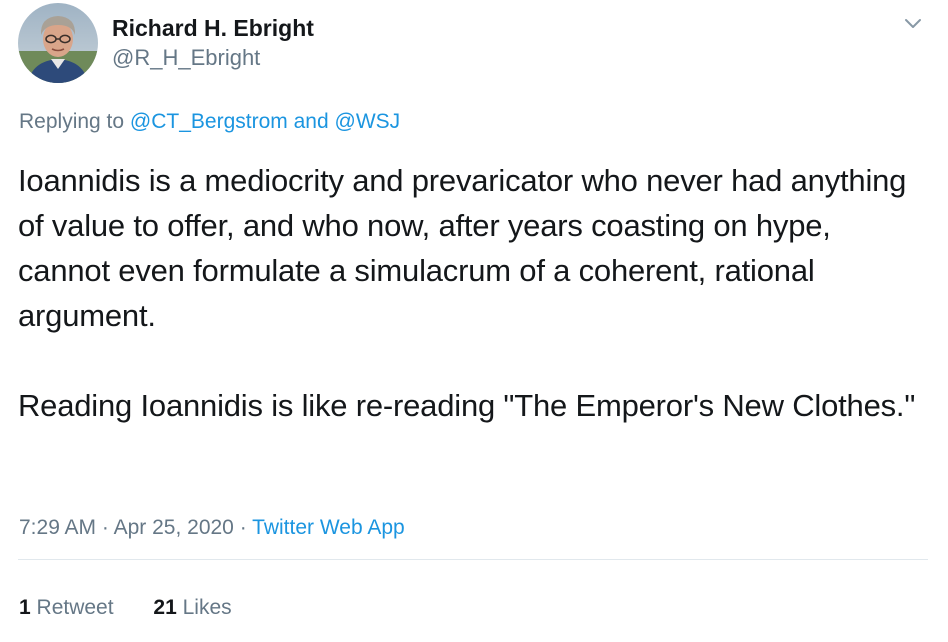 The width and height of the screenshot is (948, 642). Describe the element at coordinates (213, 58) in the screenshot. I see `author-handle: @R_H_Ebright` at that location.